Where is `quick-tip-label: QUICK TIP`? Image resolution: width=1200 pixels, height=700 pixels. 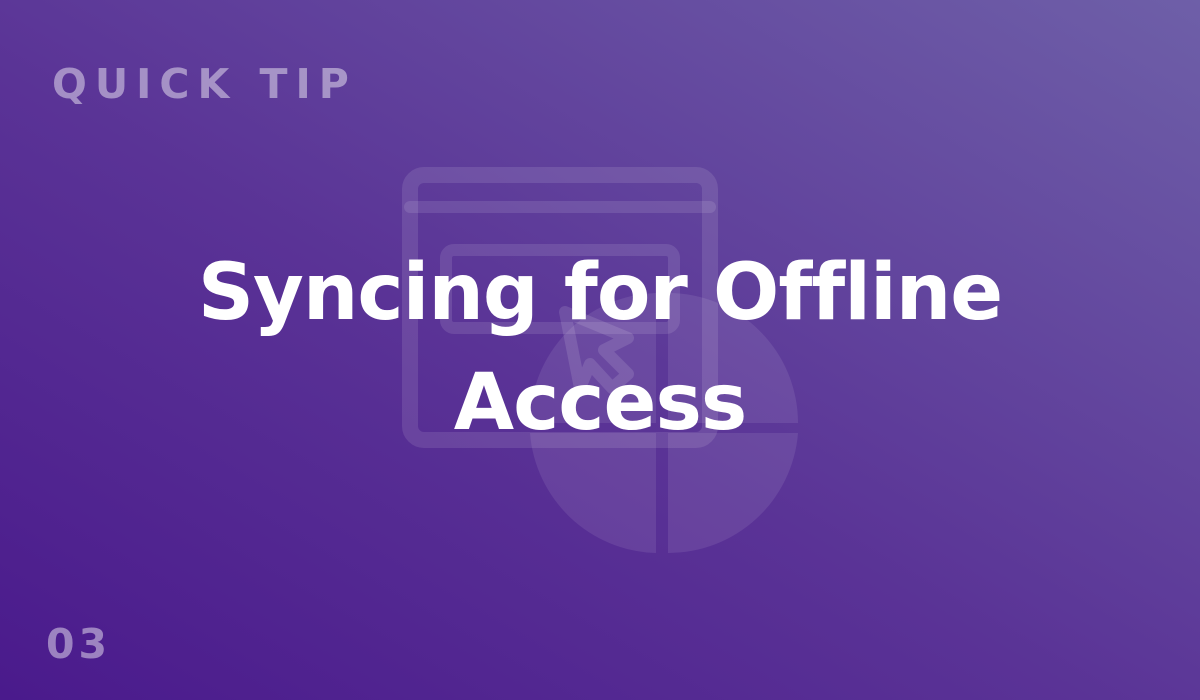 quick-tip-label: QUICK TIP is located at coordinates (204, 84).